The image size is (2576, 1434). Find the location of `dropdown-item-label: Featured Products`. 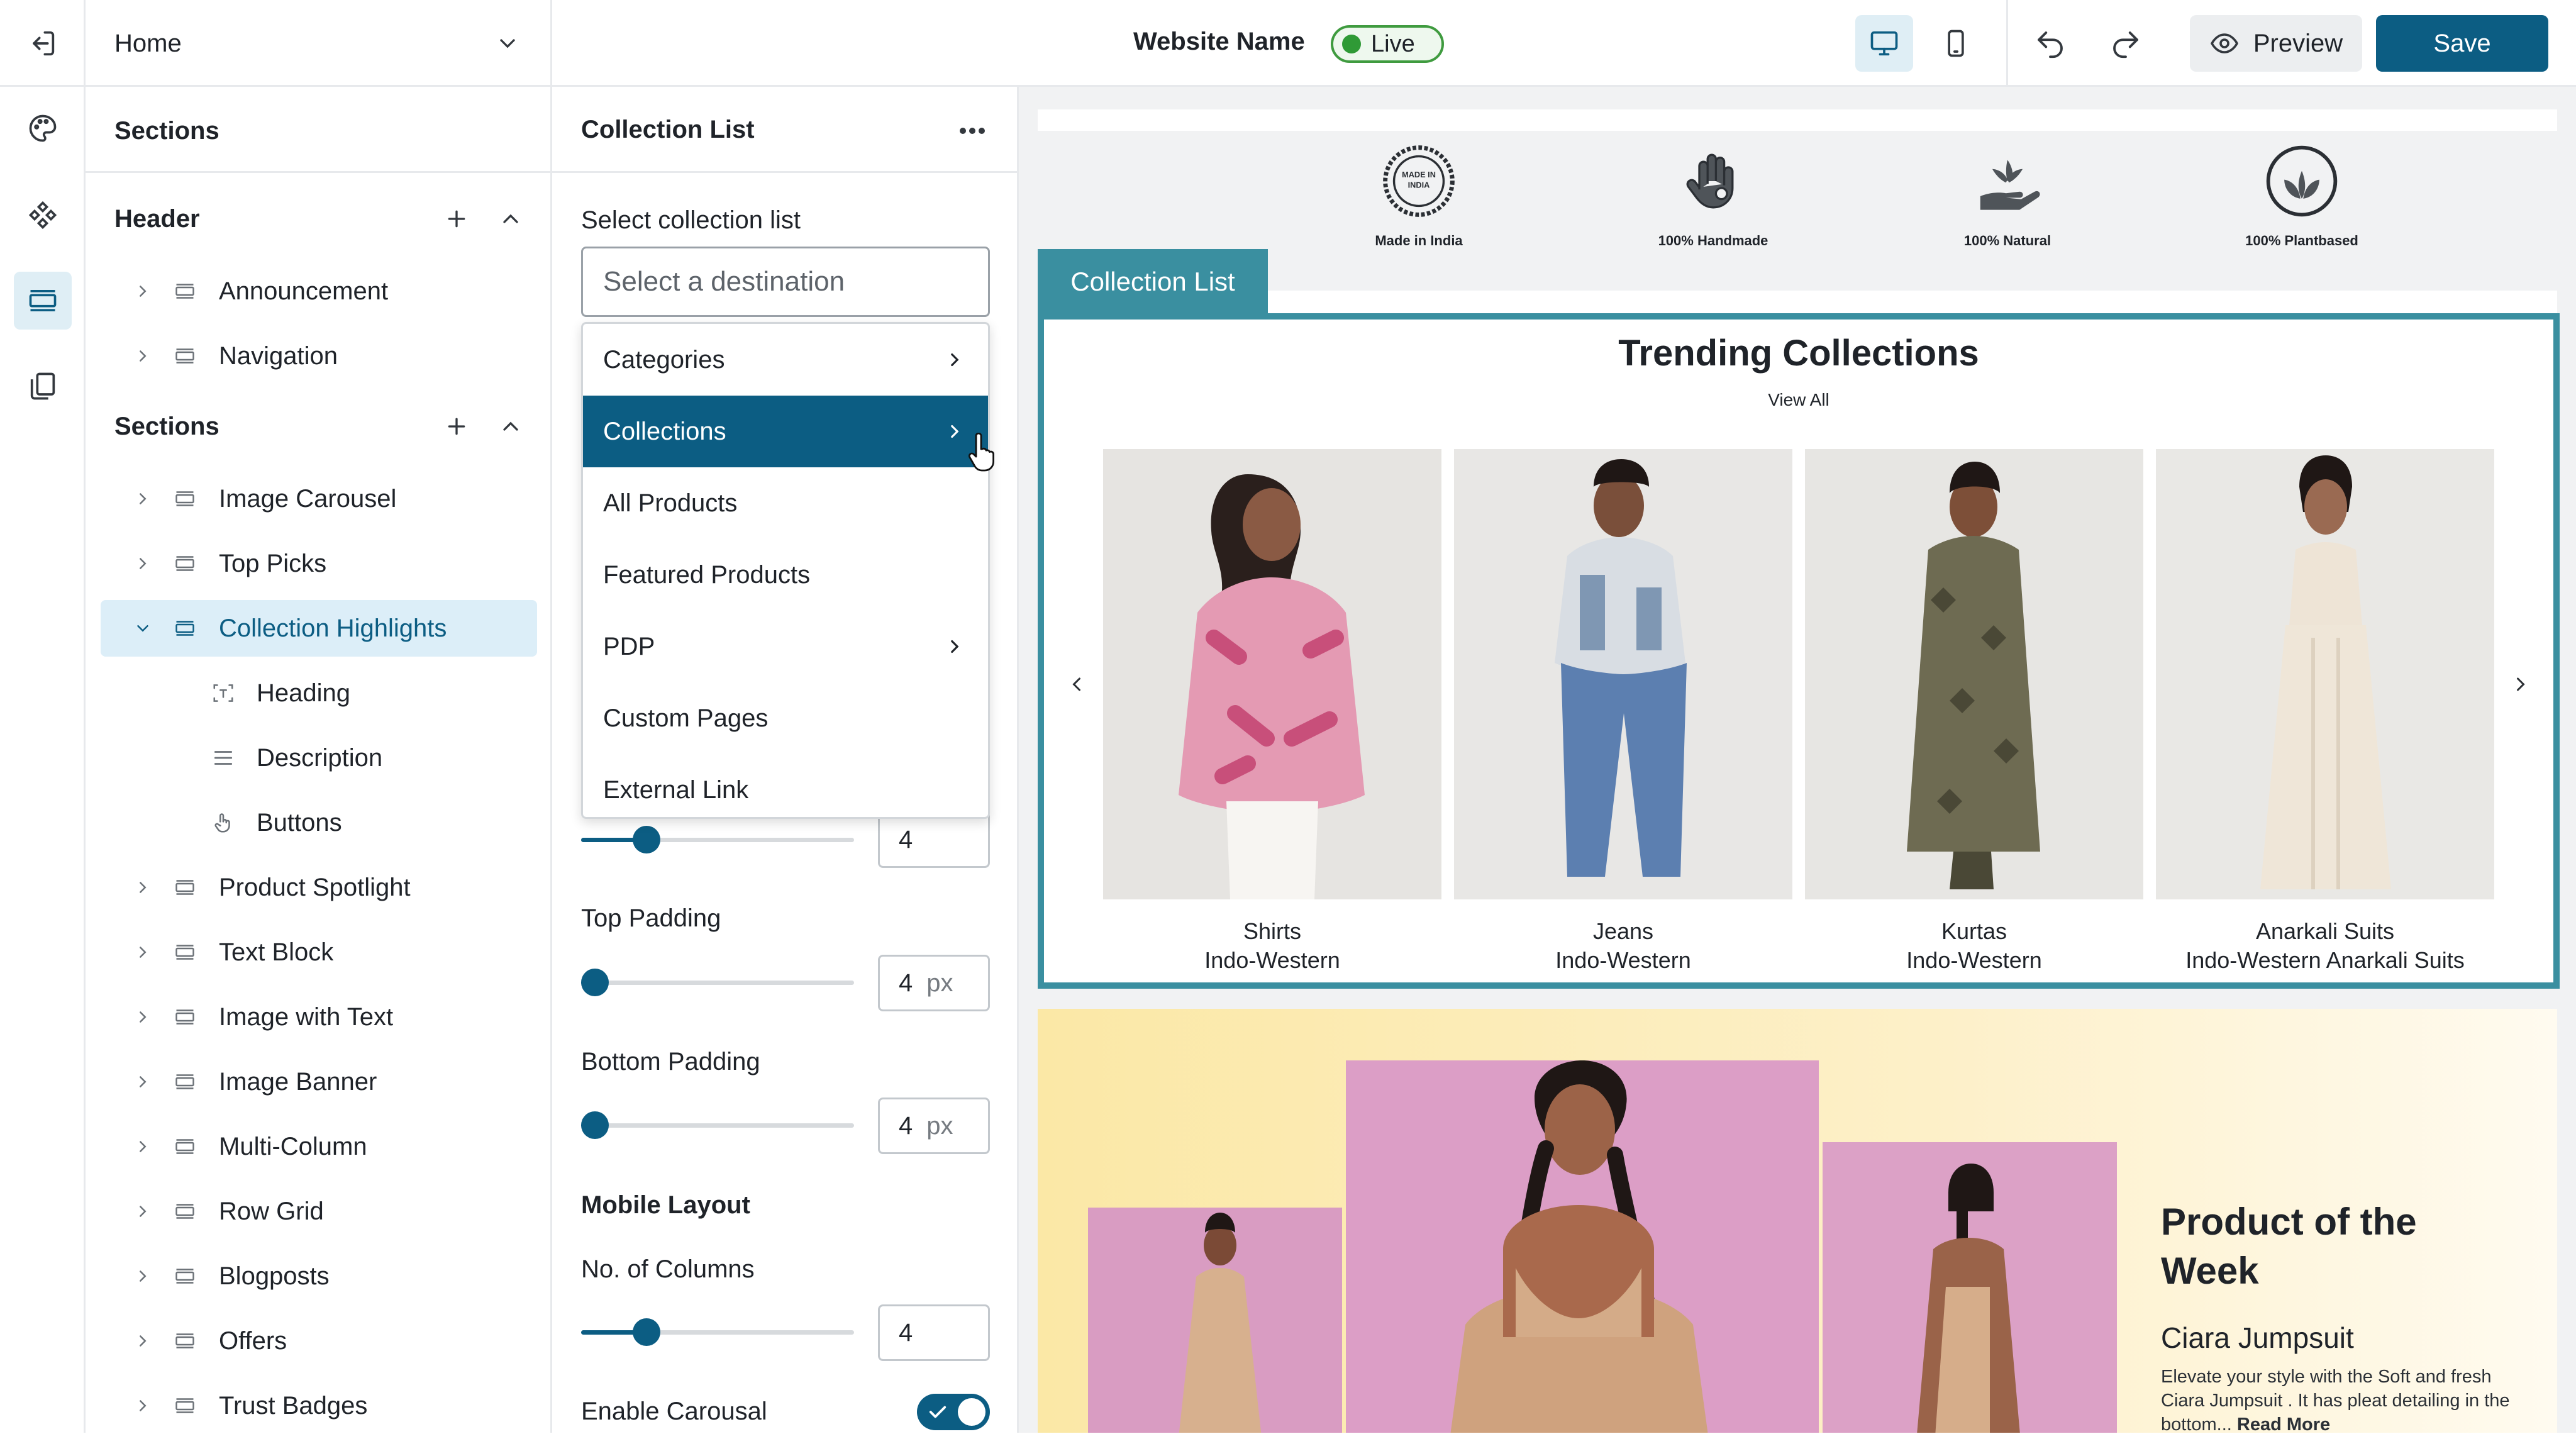

dropdown-item-label: Featured Products is located at coordinates (707, 574).